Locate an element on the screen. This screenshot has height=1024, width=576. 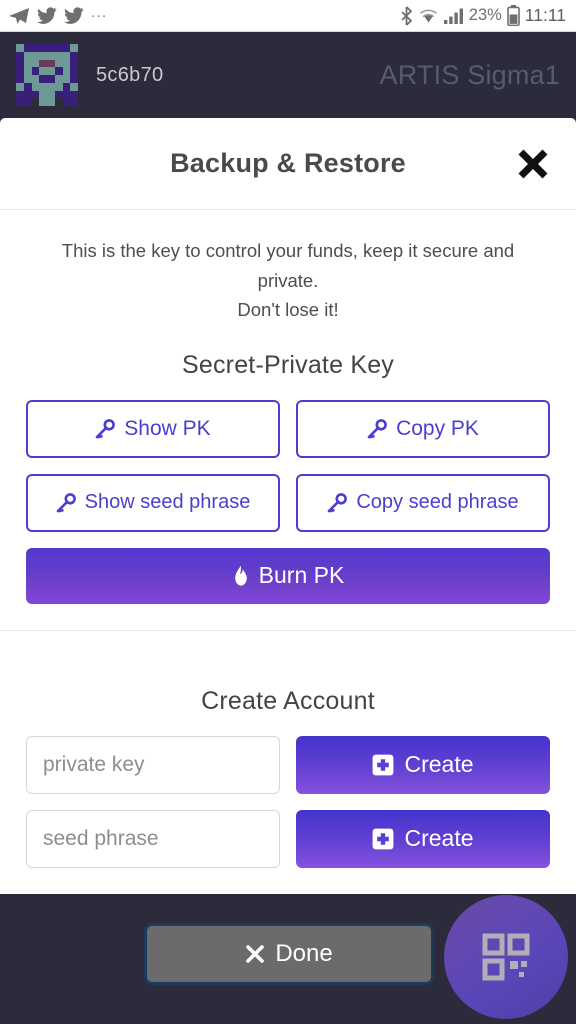
wifi-icon is located at coordinates (428, 16).